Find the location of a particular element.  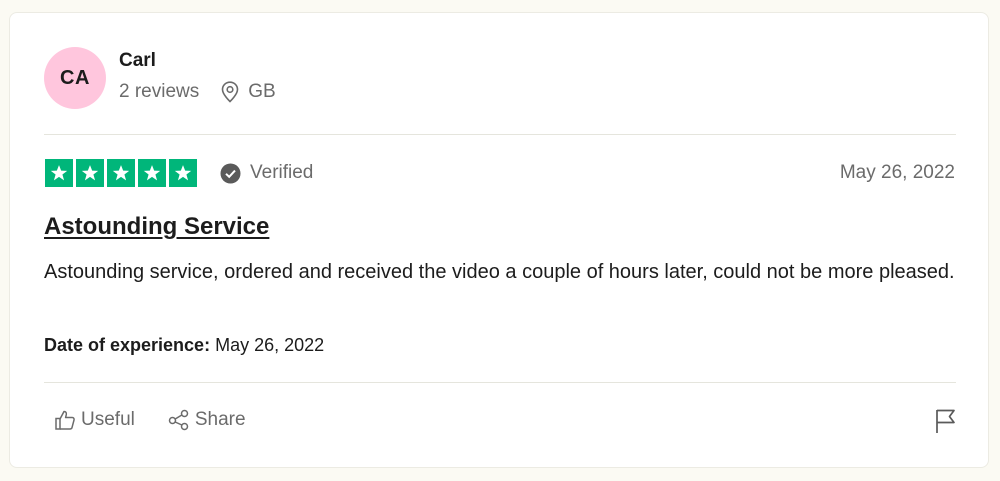

verified-badge: Verified is located at coordinates (266, 173).